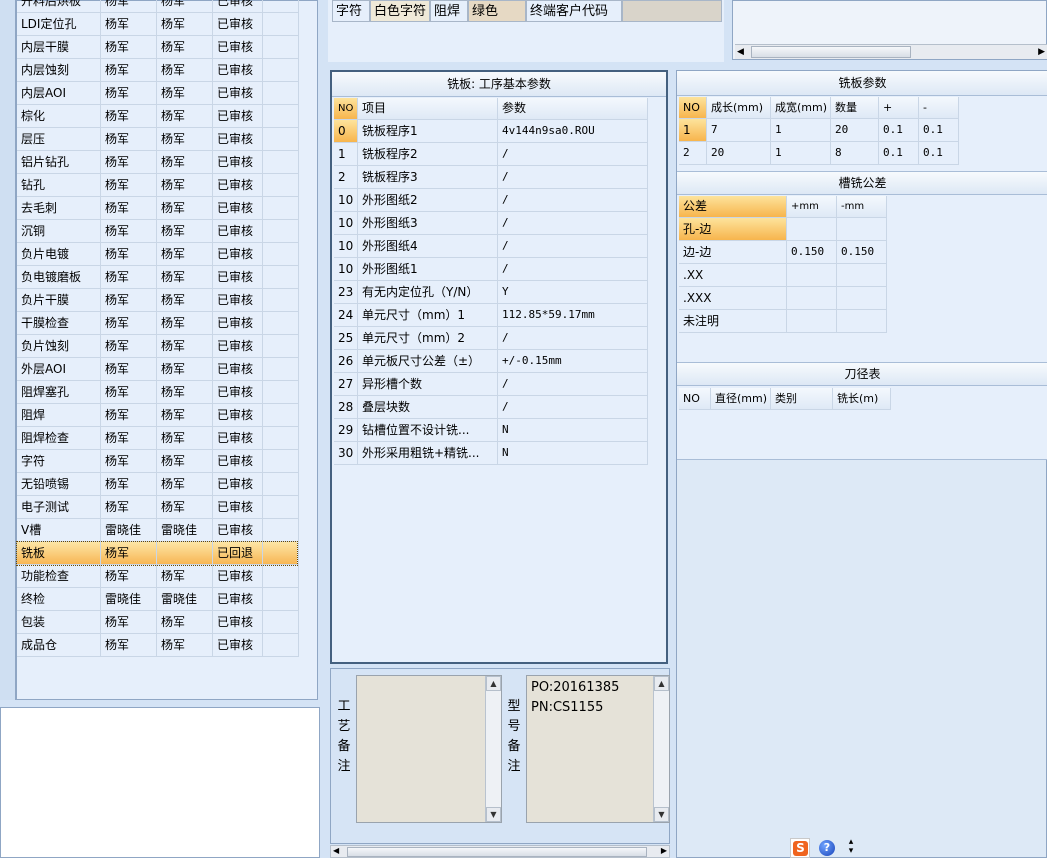  Describe the element at coordinates (158, 300) in the screenshot. I see `process-row: 负片干膜 杨军 杨军 已审核` at that location.